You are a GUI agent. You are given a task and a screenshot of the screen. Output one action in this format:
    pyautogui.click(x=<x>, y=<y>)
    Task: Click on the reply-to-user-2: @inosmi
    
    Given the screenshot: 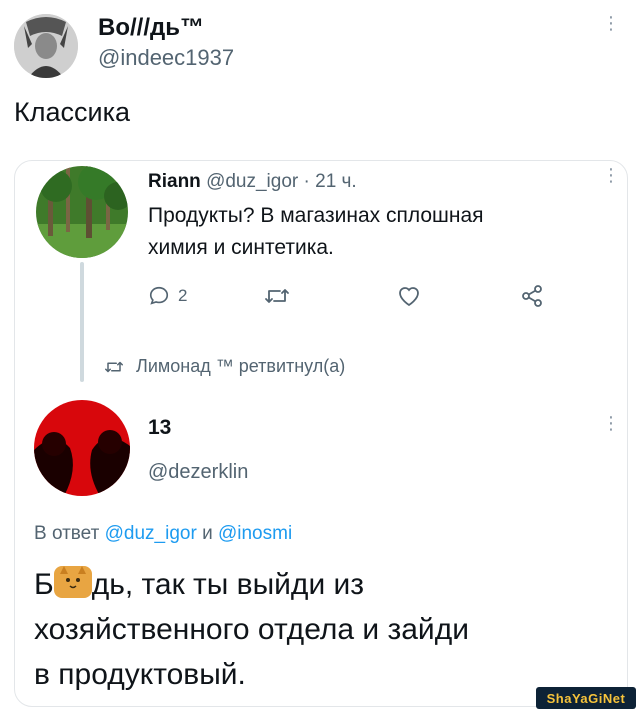 What is the action you would take?
    pyautogui.click(x=255, y=533)
    